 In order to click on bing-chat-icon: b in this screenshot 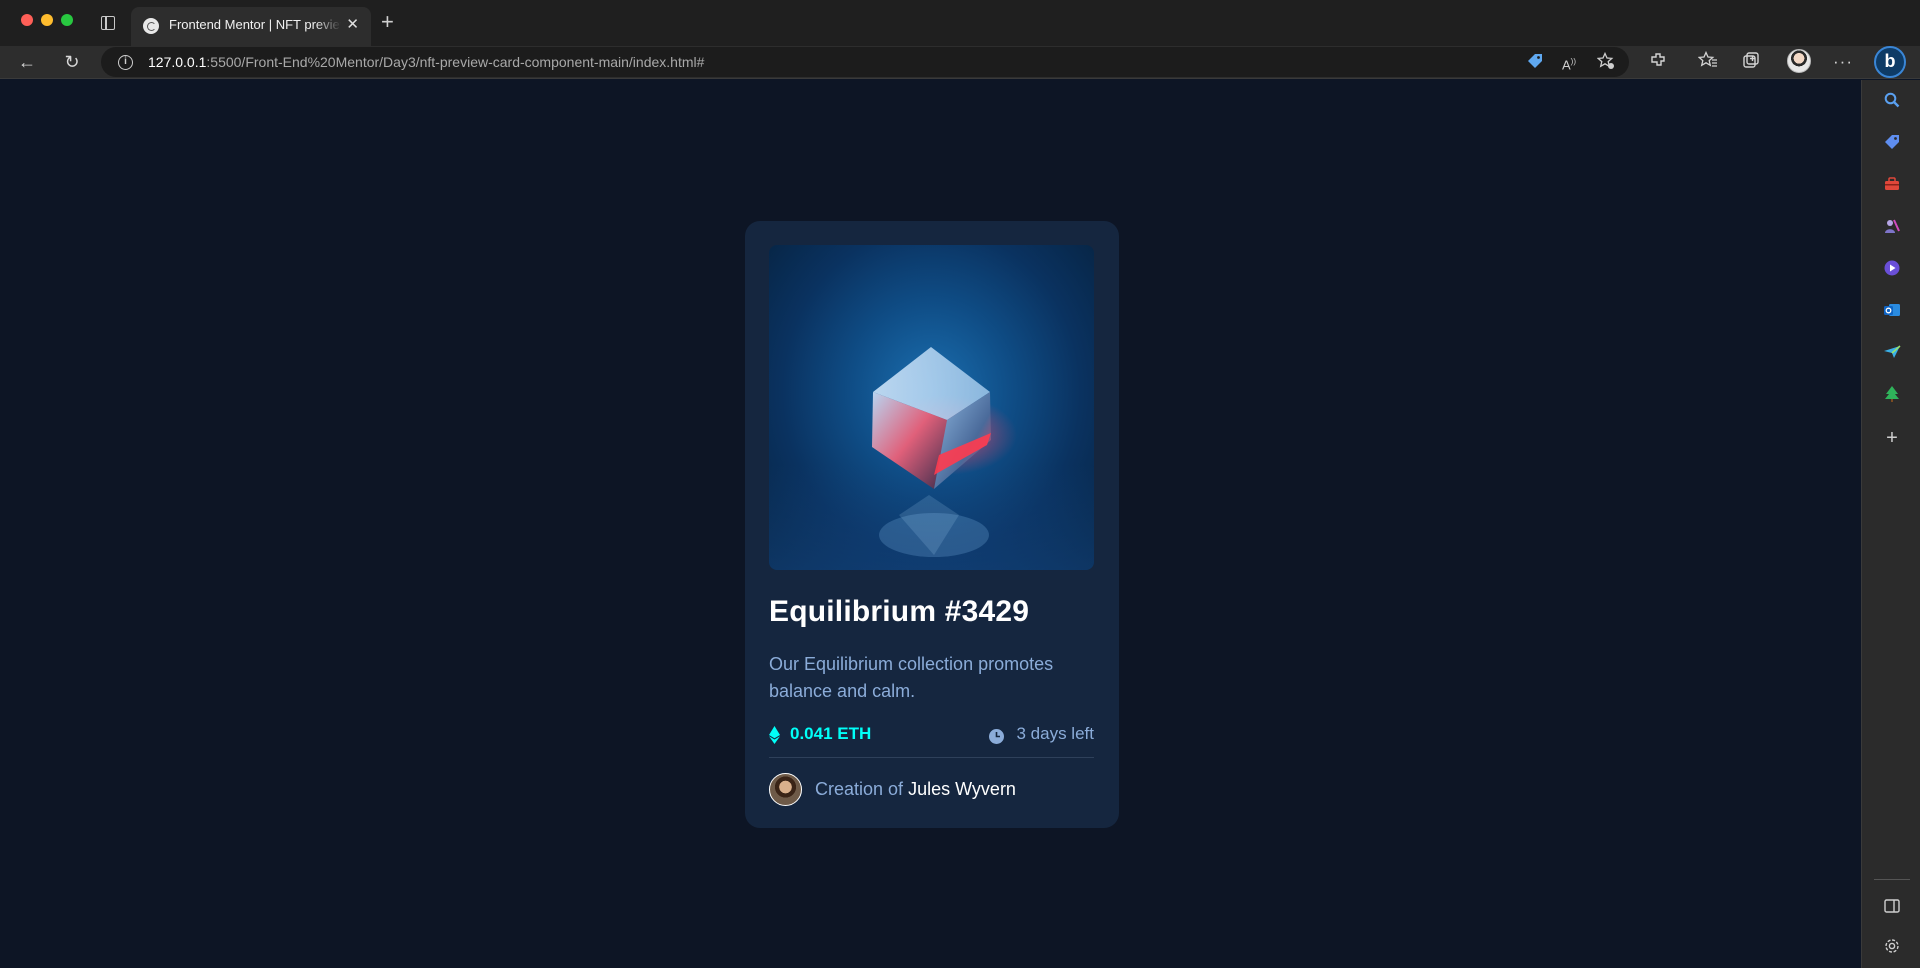, I will do `click(1890, 62)`.